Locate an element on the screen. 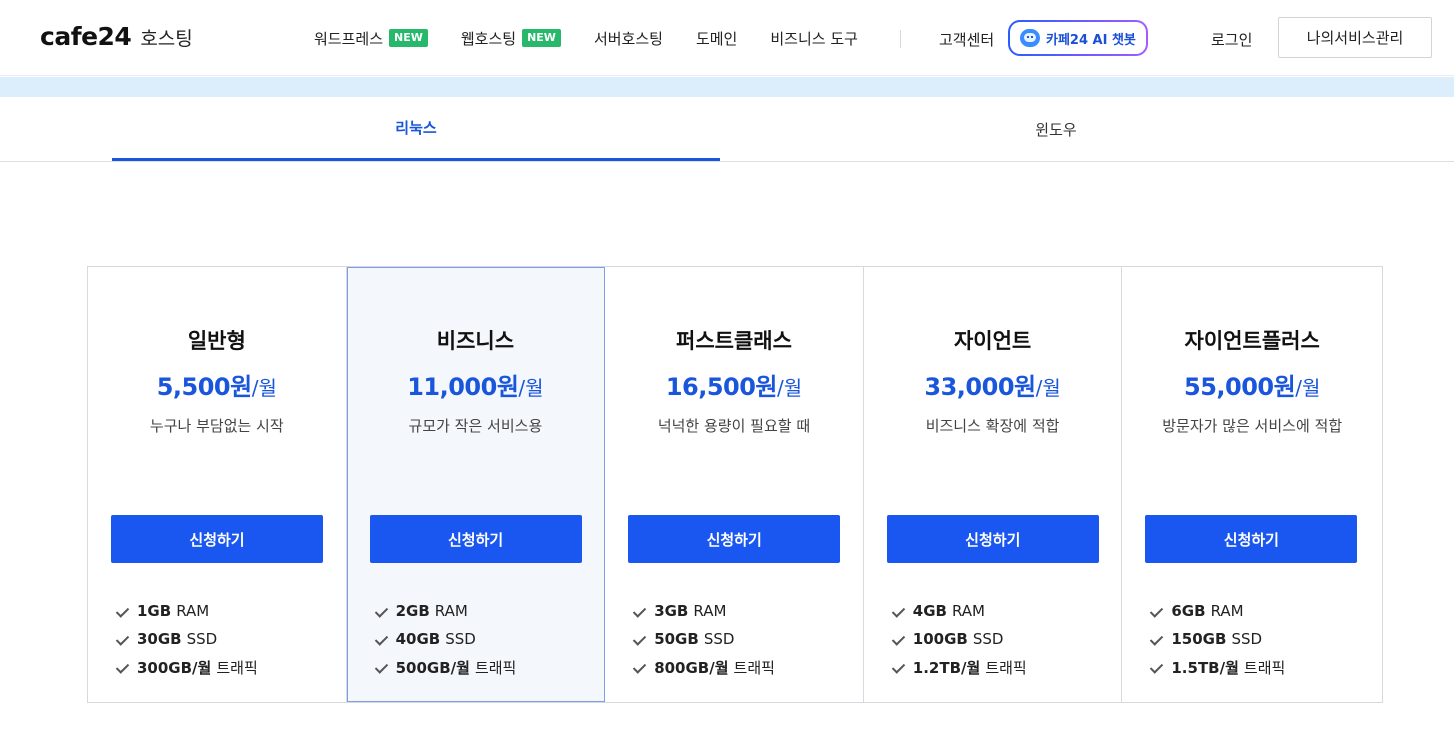 This screenshot has height=748, width=1454. nav-item-business-tools: 비즈니스 도구 is located at coordinates (814, 38).